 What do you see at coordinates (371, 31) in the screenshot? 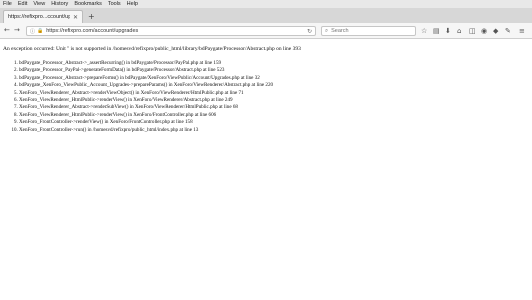
I see `search-input` at bounding box center [371, 31].